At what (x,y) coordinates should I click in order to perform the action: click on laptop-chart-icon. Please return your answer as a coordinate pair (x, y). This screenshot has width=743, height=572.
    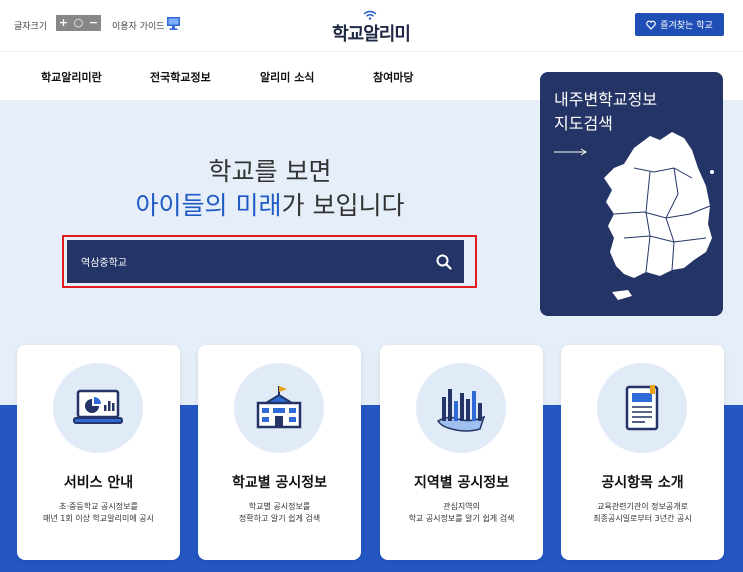
    Looking at the image, I should click on (98, 406).